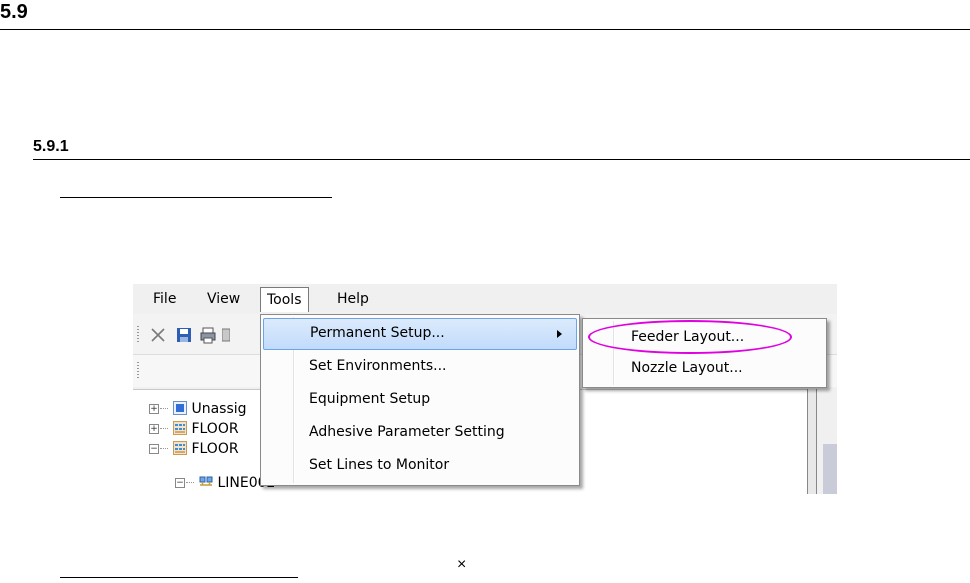  I want to click on tree-node-label: Unassig, so click(219, 409).